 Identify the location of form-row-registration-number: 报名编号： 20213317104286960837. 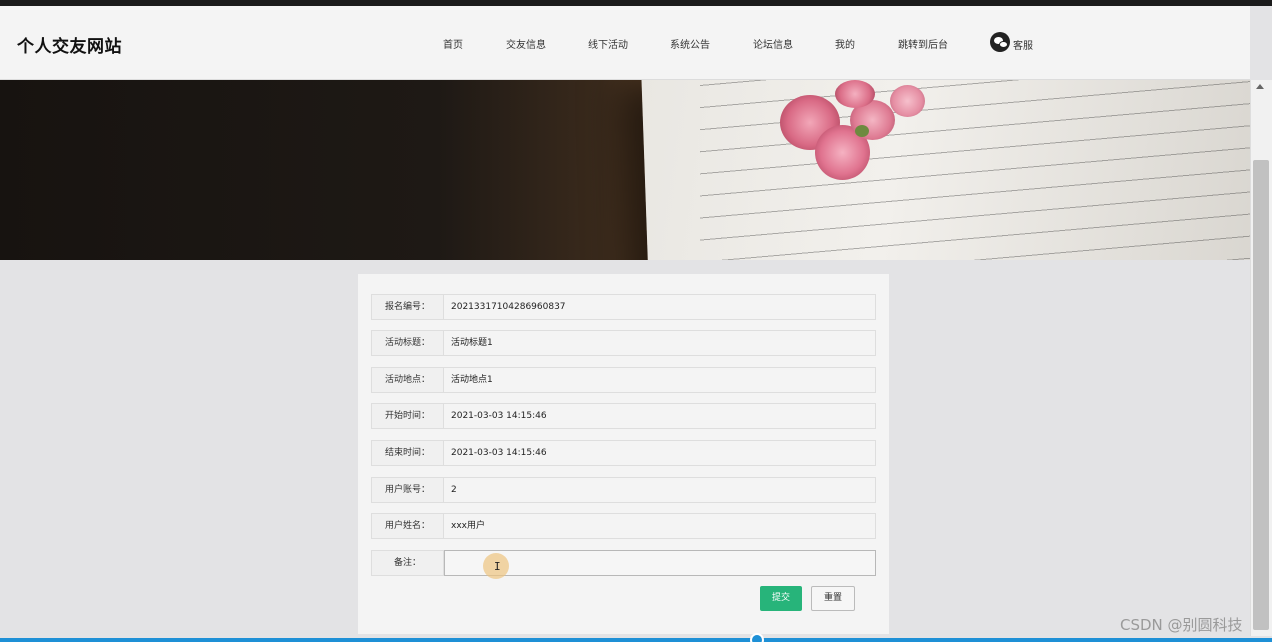
(623, 307).